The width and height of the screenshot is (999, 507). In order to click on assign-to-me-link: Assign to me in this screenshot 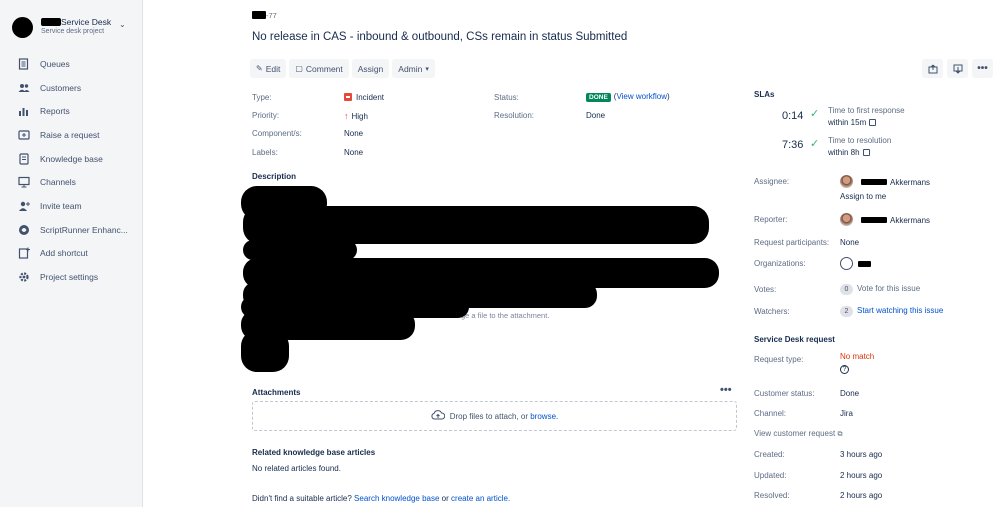, I will do `click(863, 196)`.